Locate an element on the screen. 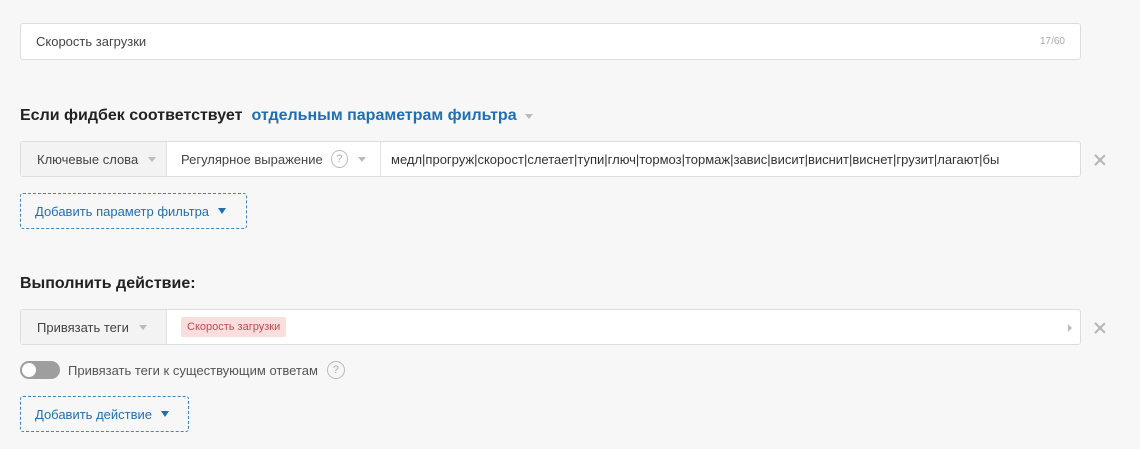 This screenshot has width=1140, height=449. add-filter-button: Добавить параметр фильтра is located at coordinates (133, 211).